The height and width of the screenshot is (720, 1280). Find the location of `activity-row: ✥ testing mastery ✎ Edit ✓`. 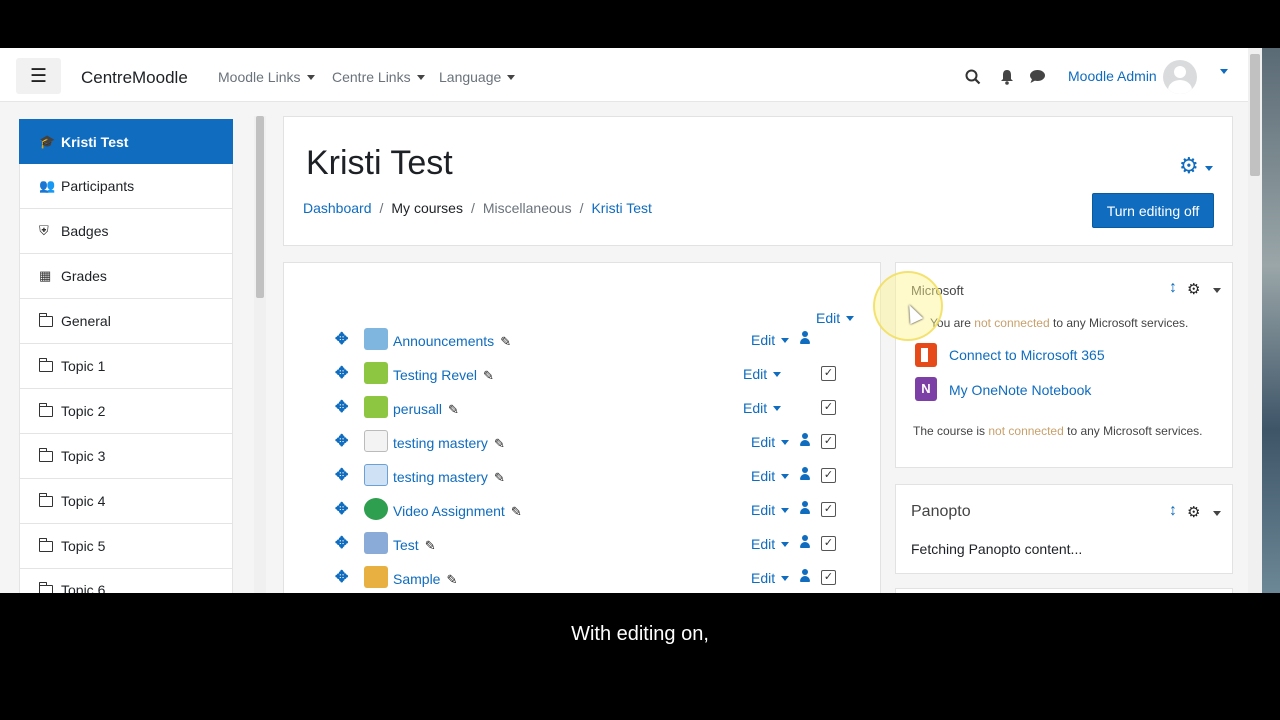

activity-row: ✥ testing mastery ✎ Edit ✓ is located at coordinates (583, 478).